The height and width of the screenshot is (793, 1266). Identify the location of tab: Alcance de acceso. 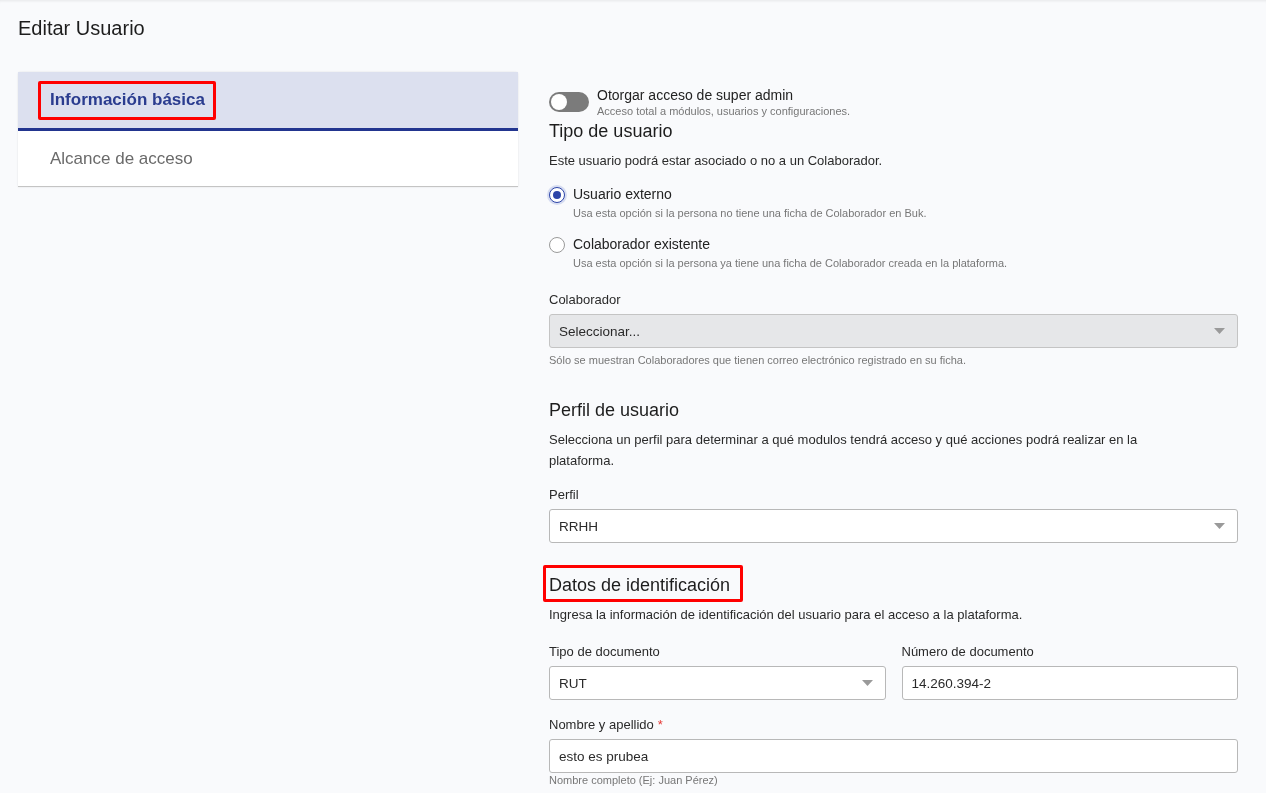
(268, 159).